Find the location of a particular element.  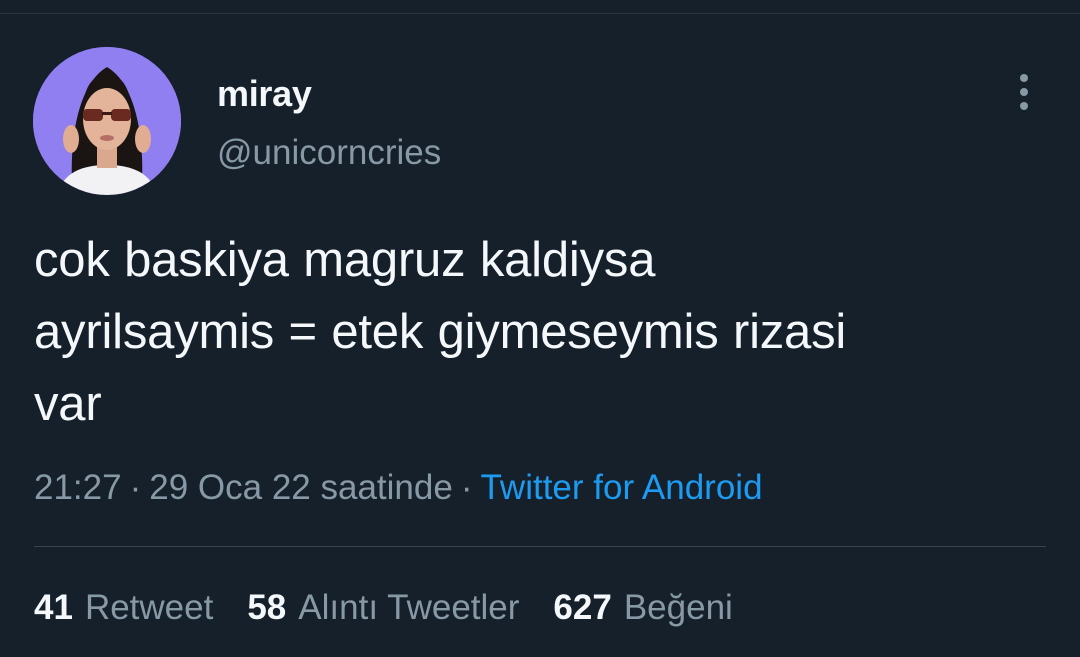

tweet-text-line: var is located at coordinates (68, 404).